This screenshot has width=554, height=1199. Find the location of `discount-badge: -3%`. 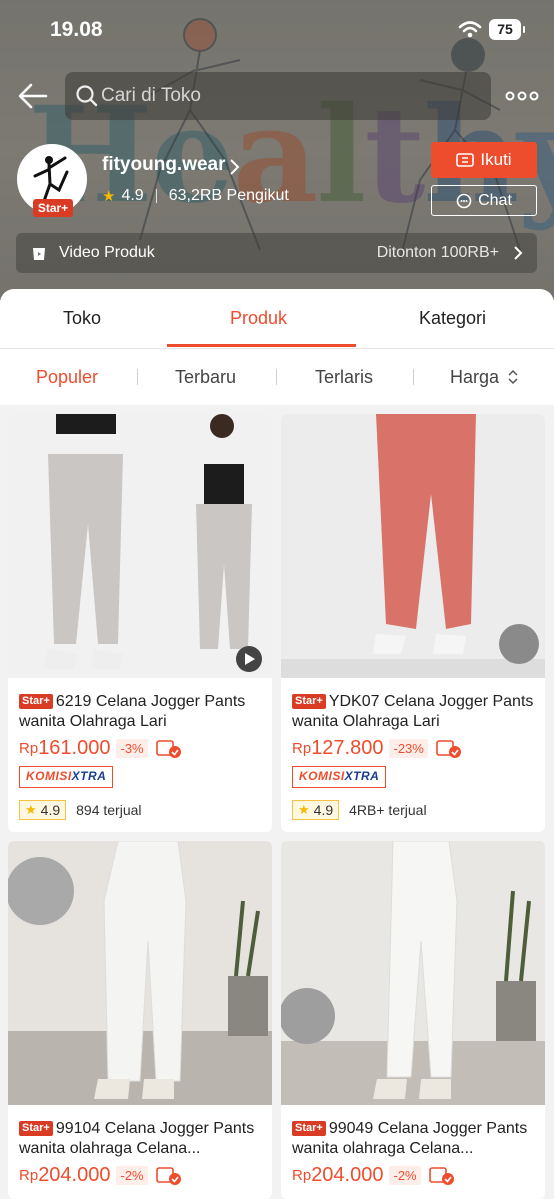

discount-badge: -3% is located at coordinates (132, 748).